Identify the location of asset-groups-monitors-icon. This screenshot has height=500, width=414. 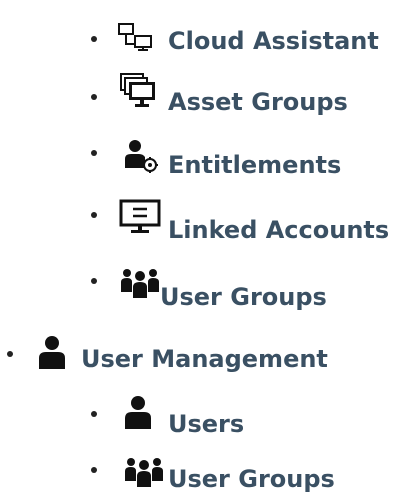
(137, 90).